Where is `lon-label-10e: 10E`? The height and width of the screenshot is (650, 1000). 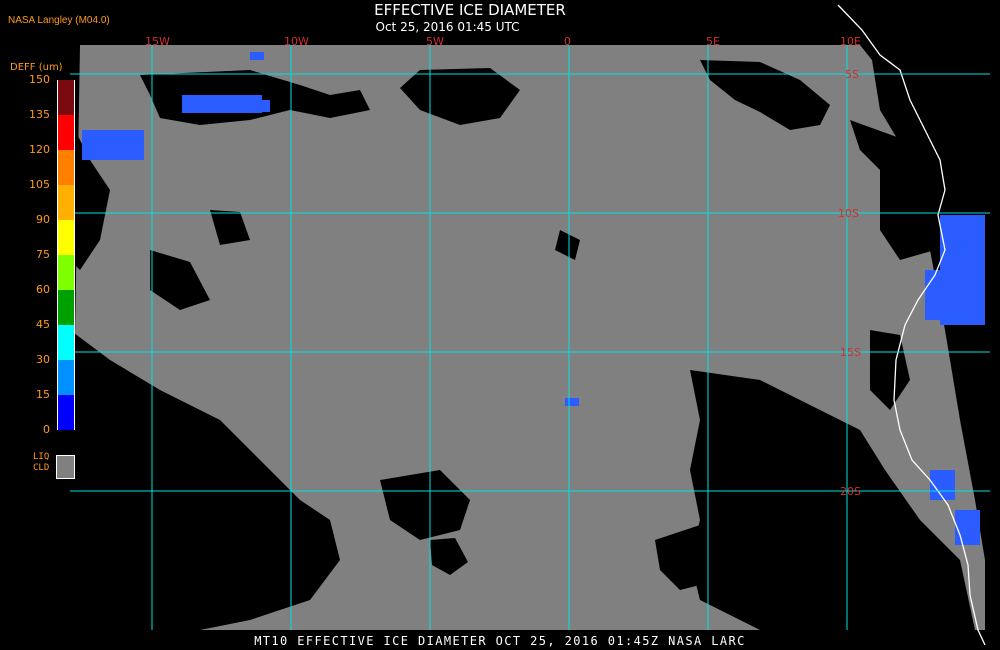
lon-label-10e: 10E is located at coordinates (850, 41).